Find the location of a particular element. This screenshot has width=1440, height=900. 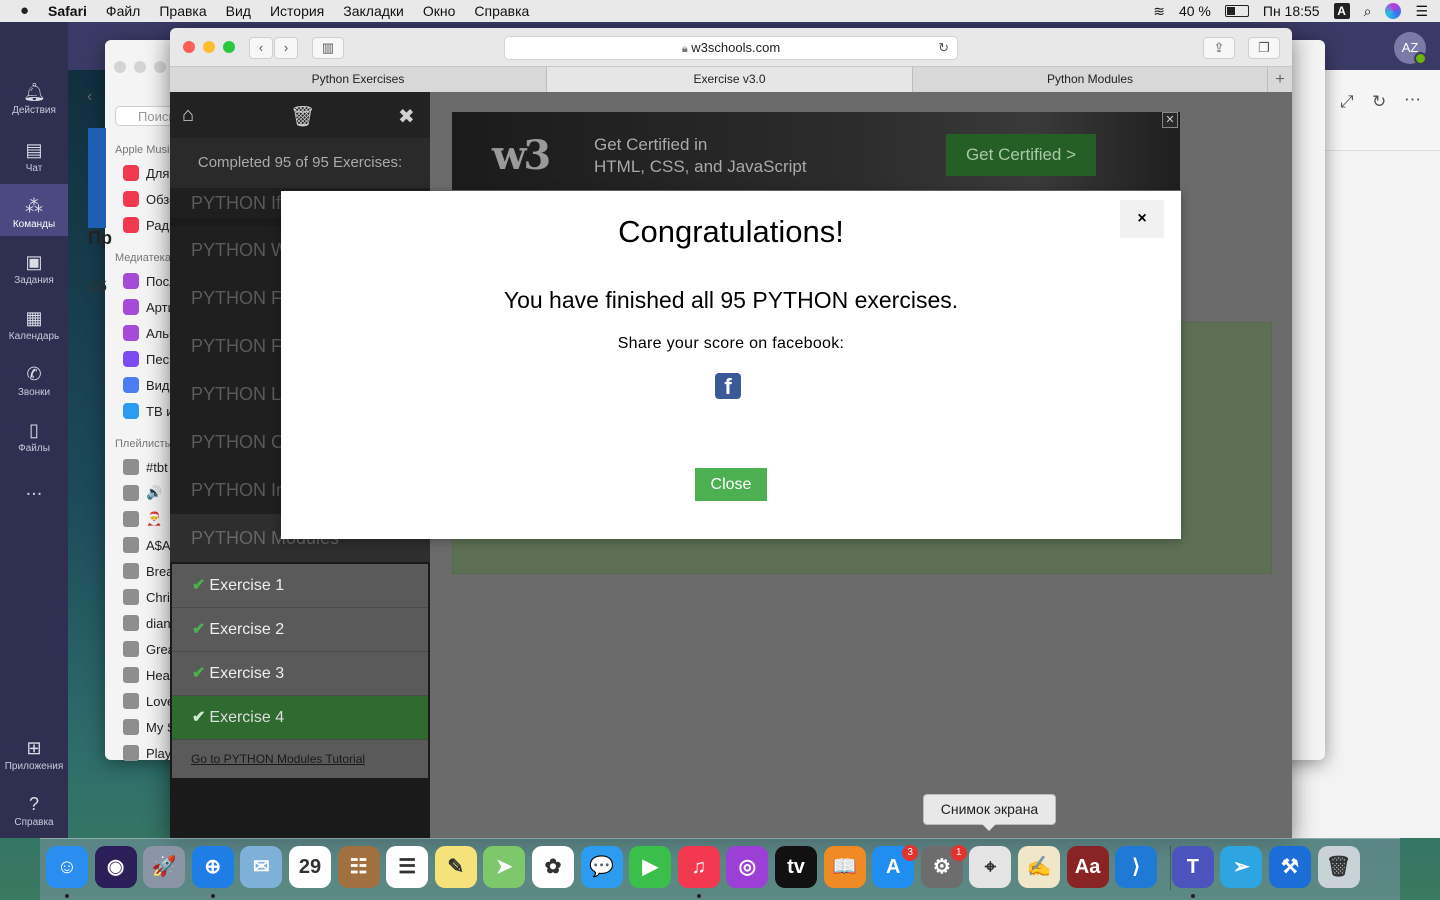

wifi-icon: ≋ is located at coordinates (1159, 11).